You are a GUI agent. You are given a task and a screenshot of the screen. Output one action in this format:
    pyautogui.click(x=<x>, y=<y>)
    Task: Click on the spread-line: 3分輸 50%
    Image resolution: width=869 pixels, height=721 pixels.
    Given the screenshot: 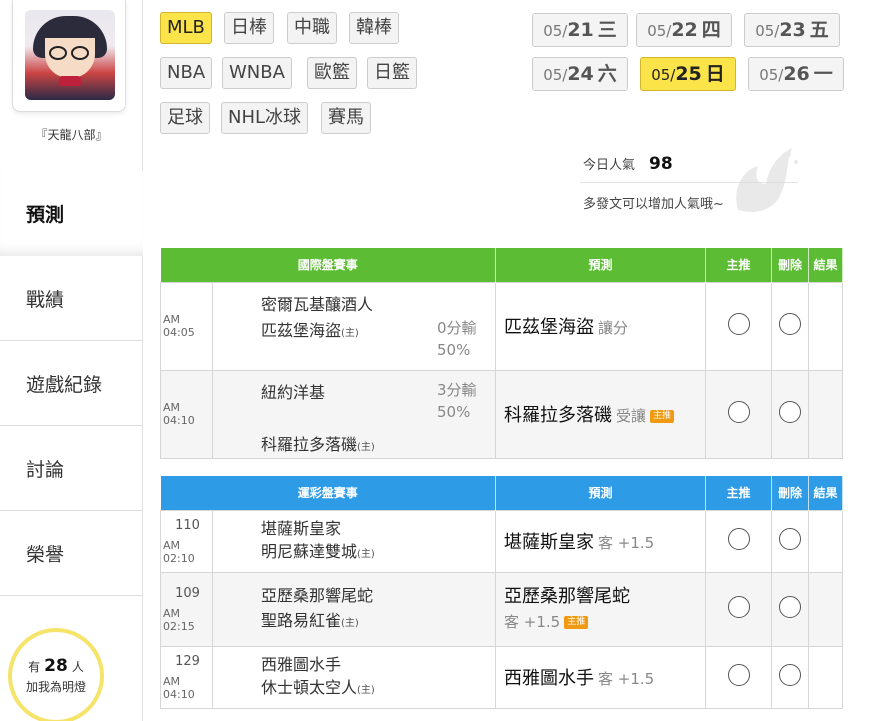 What is the action you would take?
    pyautogui.click(x=457, y=401)
    